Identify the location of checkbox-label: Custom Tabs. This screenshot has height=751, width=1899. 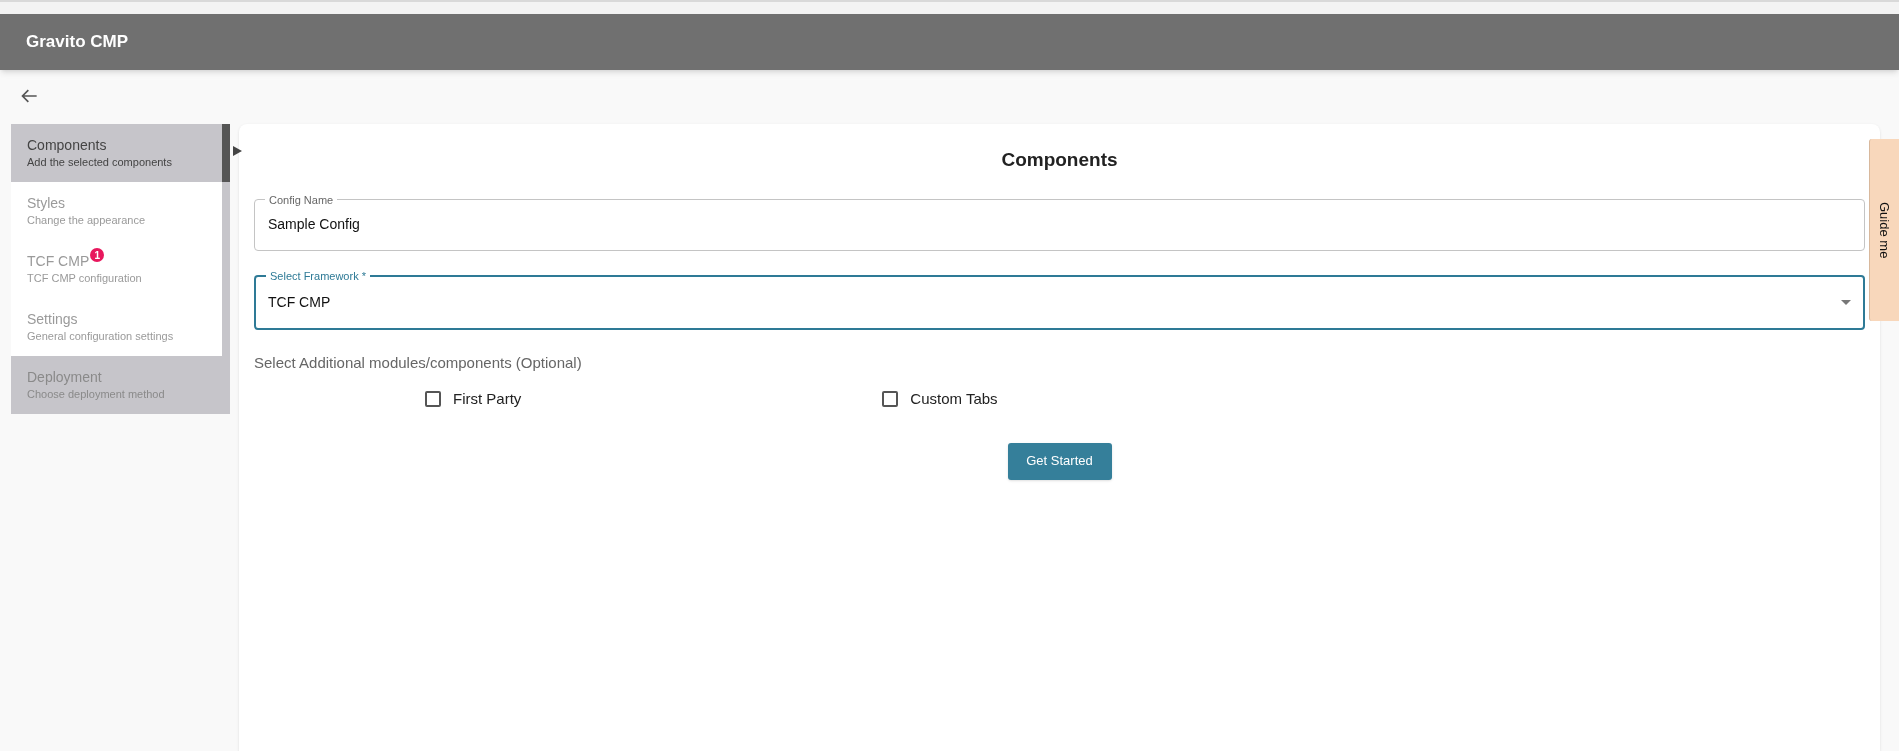
(954, 399).